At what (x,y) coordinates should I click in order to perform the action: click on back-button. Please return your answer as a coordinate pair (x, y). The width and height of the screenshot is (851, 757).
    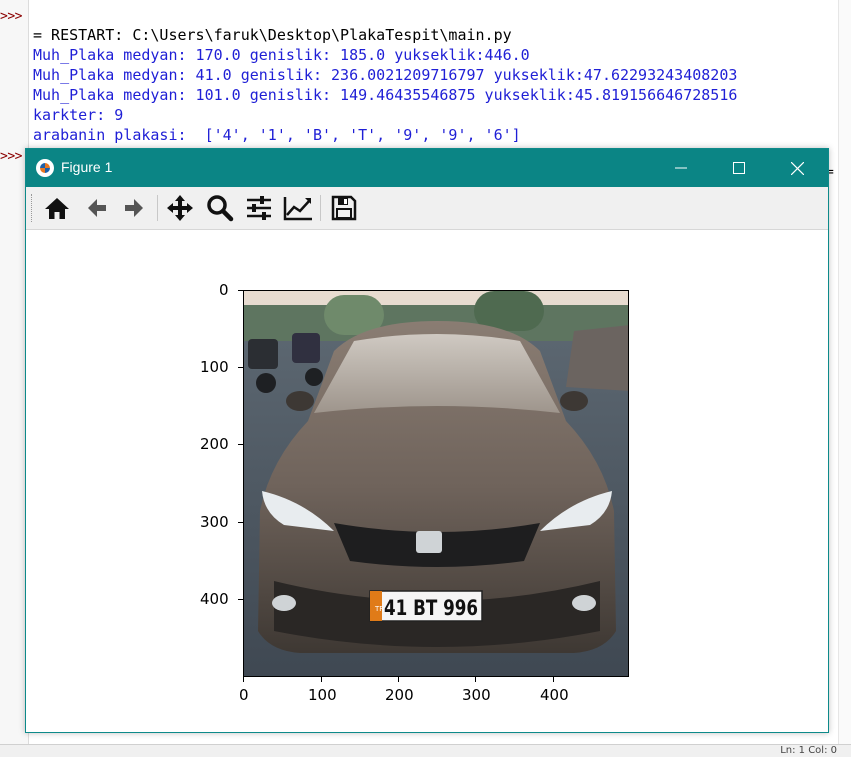
    Looking at the image, I should click on (97, 208).